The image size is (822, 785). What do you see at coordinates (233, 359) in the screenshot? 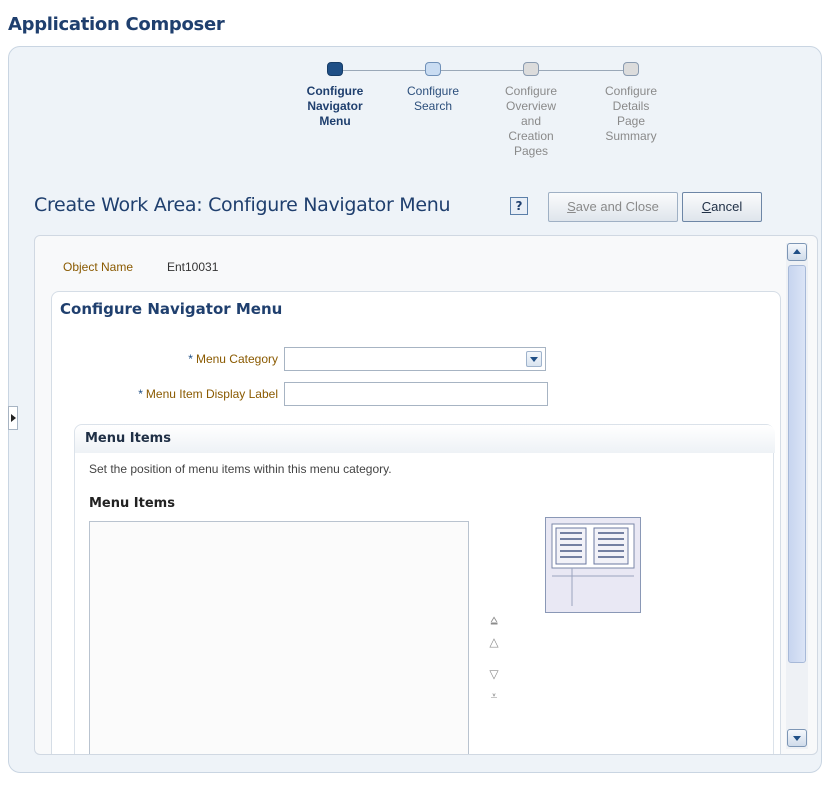
I see `menu-category-label: * Menu Category` at bounding box center [233, 359].